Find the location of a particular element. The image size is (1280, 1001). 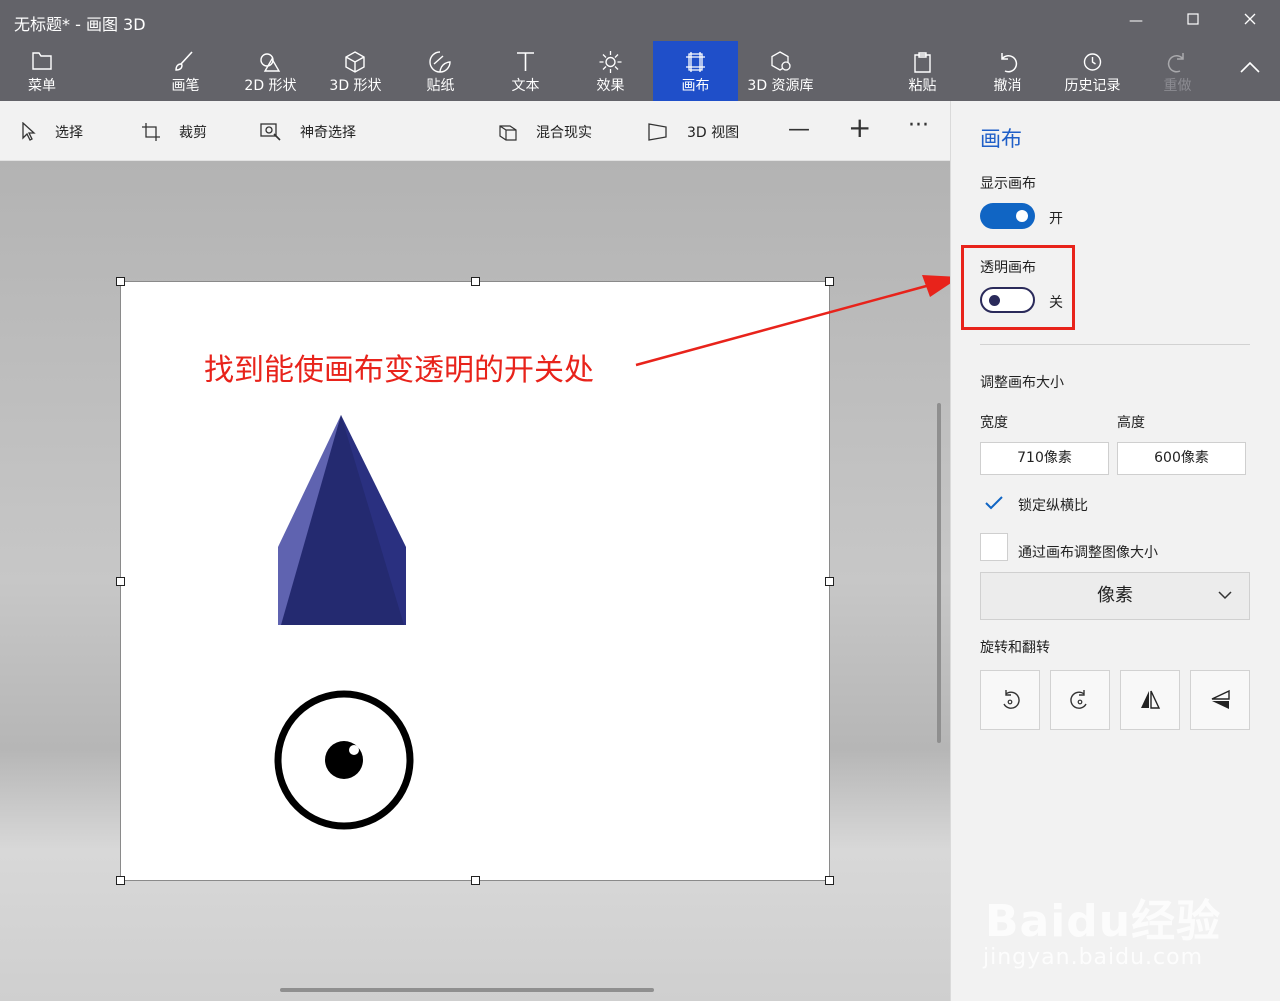

show-canvas-label: 显示画布 is located at coordinates (1008, 184).